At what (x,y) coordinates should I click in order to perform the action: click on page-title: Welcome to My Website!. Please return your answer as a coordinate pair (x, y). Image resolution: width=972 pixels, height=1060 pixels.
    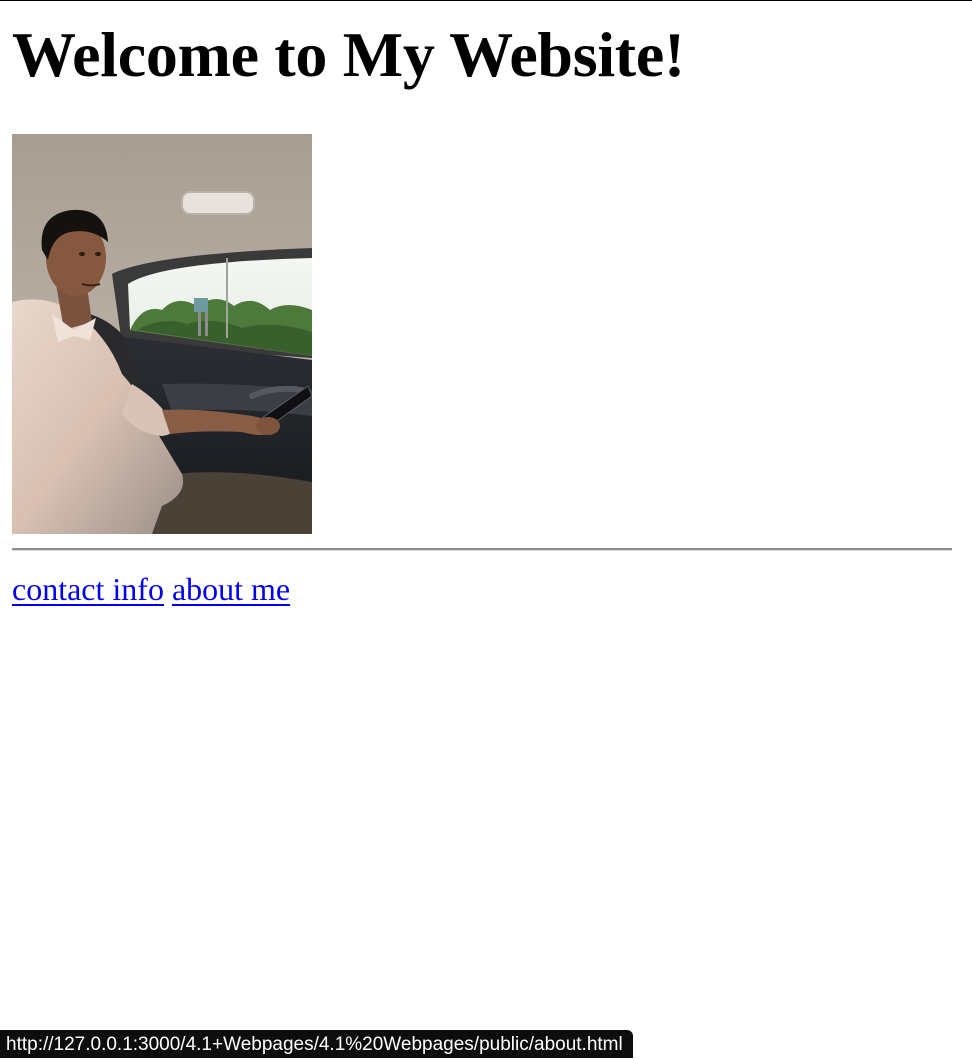
    Looking at the image, I should click on (348, 54).